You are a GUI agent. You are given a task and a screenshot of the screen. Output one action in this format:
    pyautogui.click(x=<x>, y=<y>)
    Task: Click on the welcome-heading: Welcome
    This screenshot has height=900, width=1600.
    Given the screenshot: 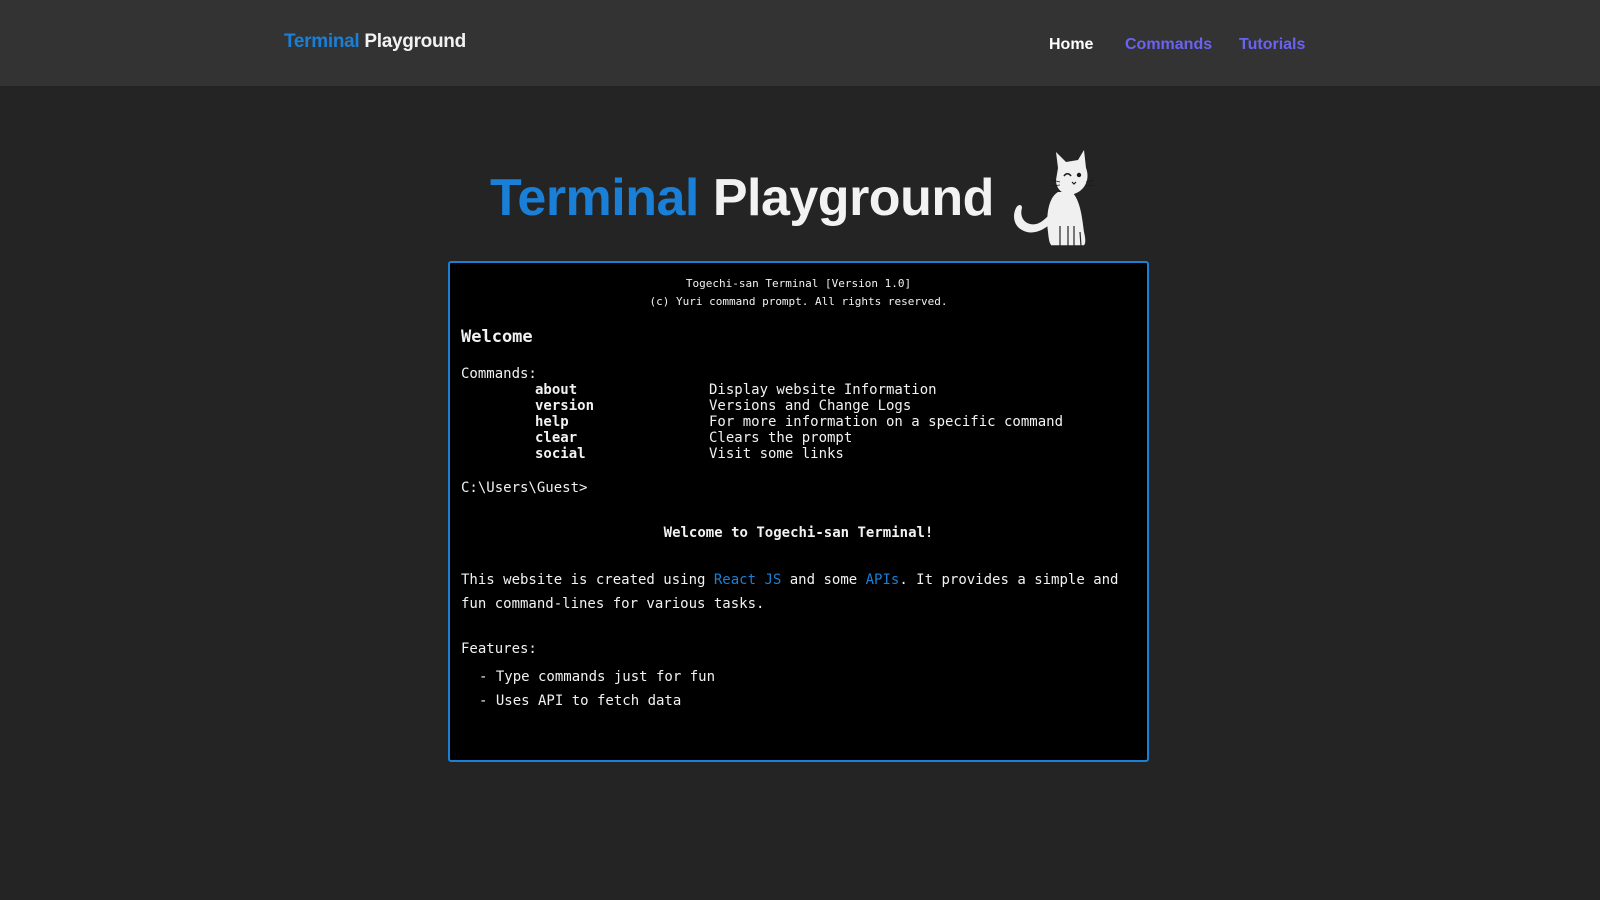 What is the action you would take?
    pyautogui.click(x=497, y=337)
    